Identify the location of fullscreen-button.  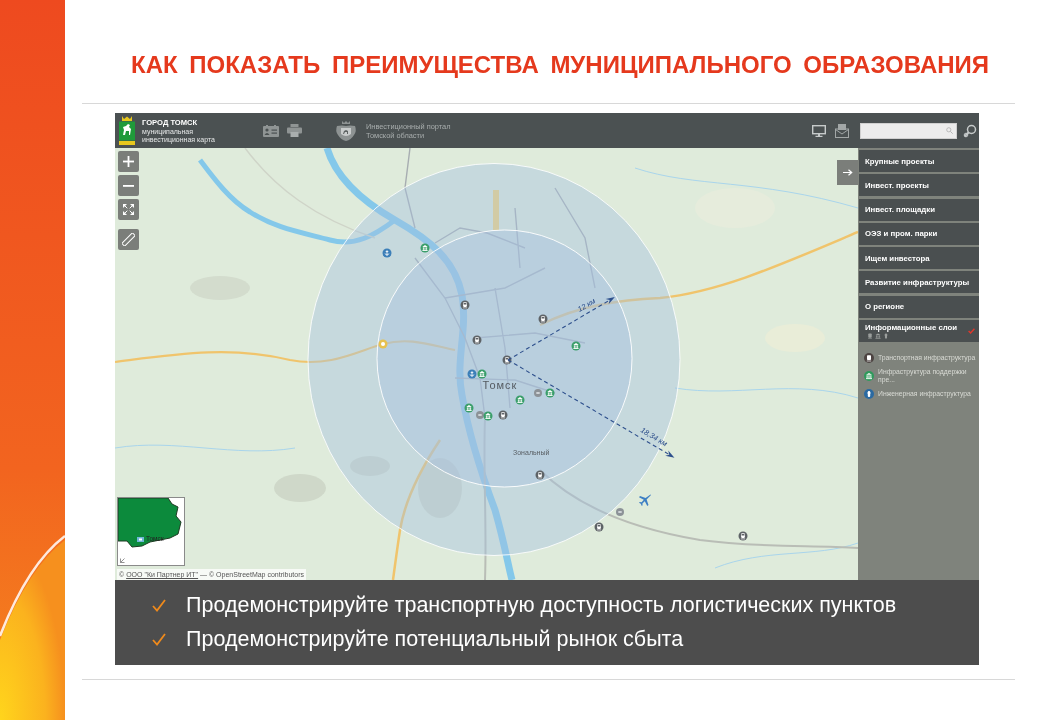
(128, 209).